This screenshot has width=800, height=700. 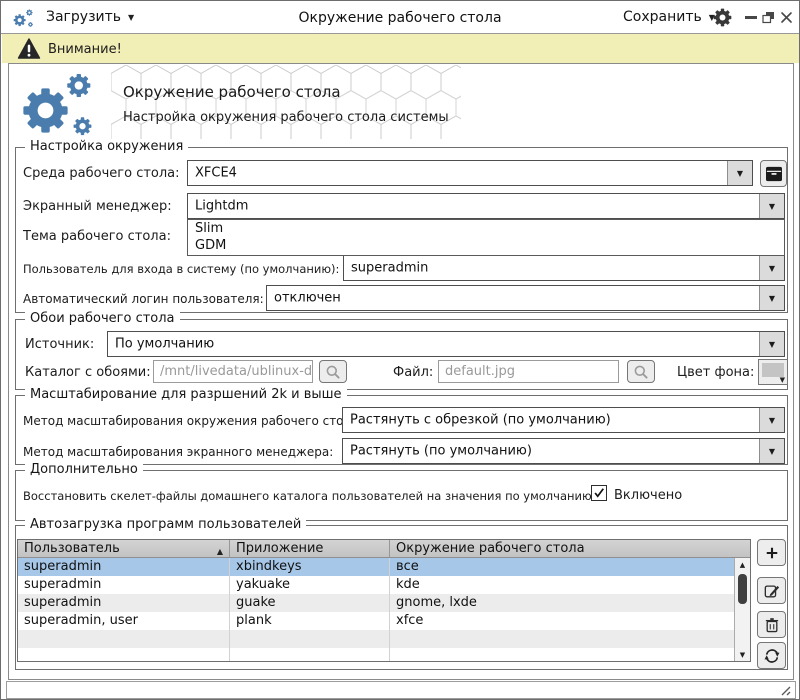 What do you see at coordinates (742, 654) in the screenshot?
I see `scroll-down-icon: ▼` at bounding box center [742, 654].